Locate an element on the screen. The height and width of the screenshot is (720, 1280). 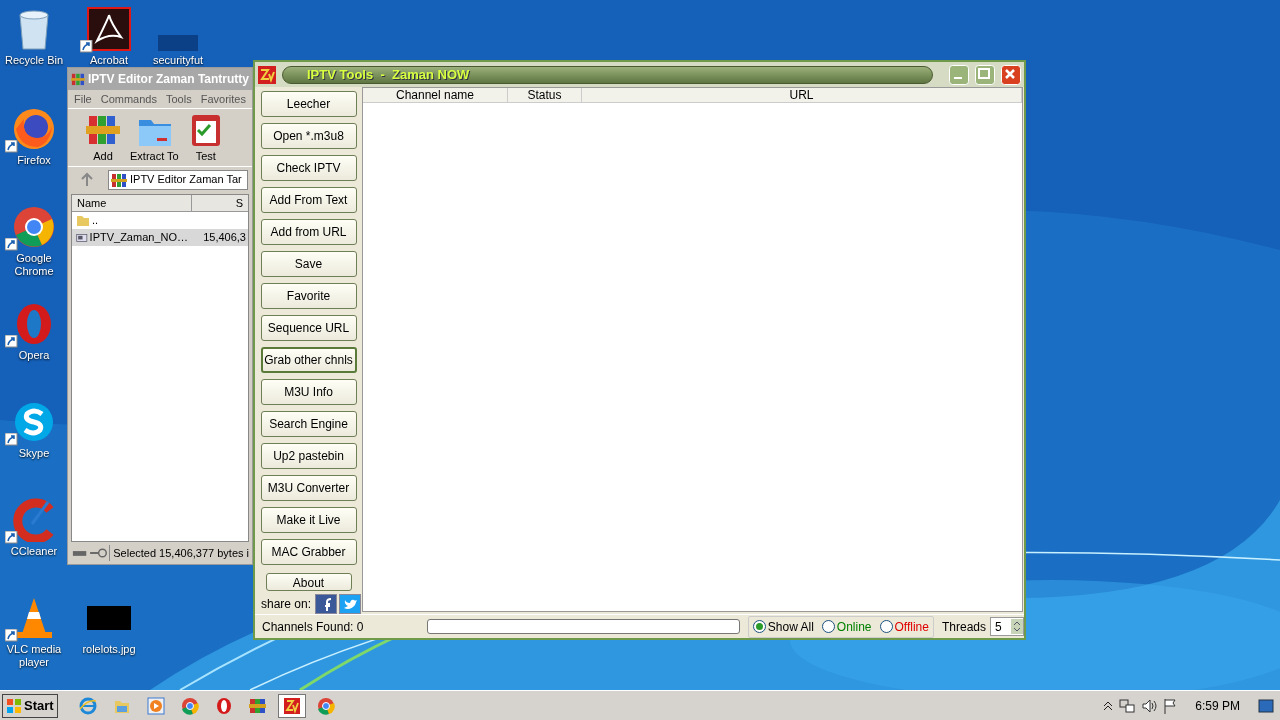
status-text: Selected 15,406,377 bytes i is located at coordinates (179, 553).